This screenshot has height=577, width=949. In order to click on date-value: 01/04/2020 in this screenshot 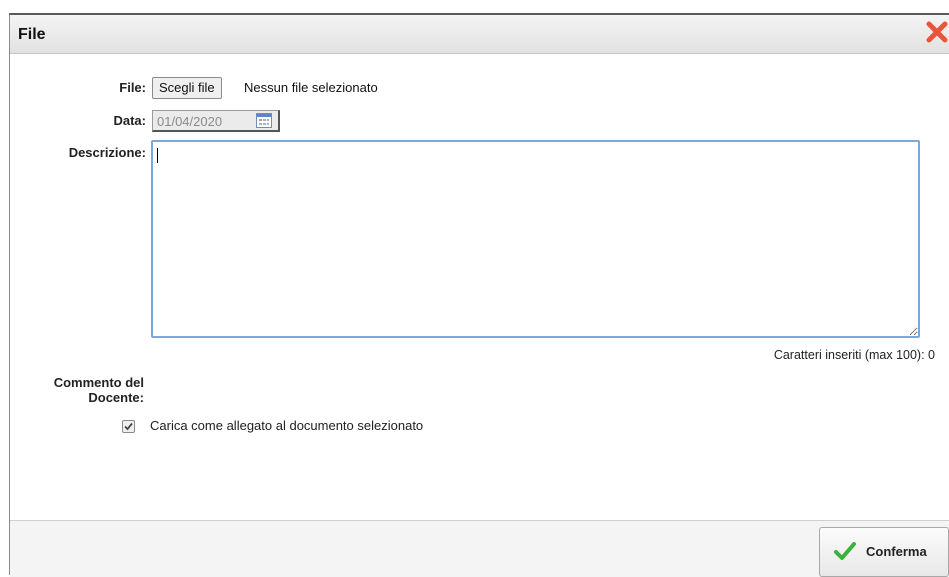, I will do `click(190, 121)`.